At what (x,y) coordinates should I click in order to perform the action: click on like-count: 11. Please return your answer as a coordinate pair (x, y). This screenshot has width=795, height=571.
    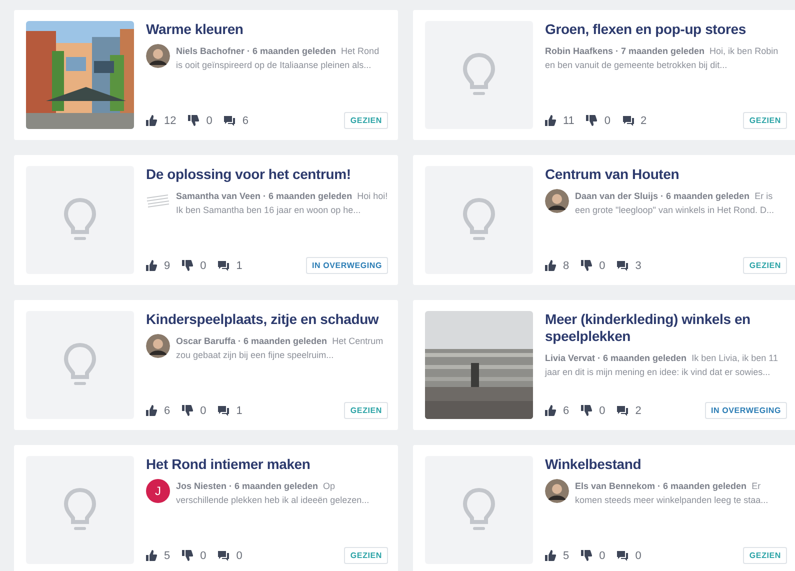
    Looking at the image, I should click on (568, 120).